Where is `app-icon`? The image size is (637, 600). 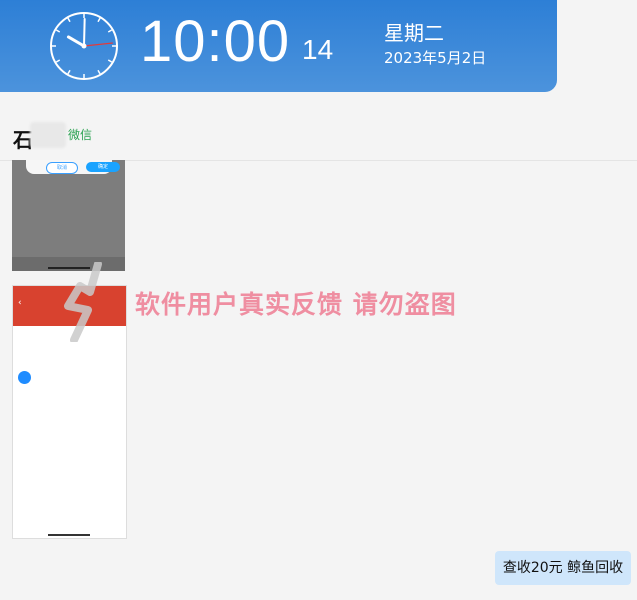
app-icon is located at coordinates (24, 377).